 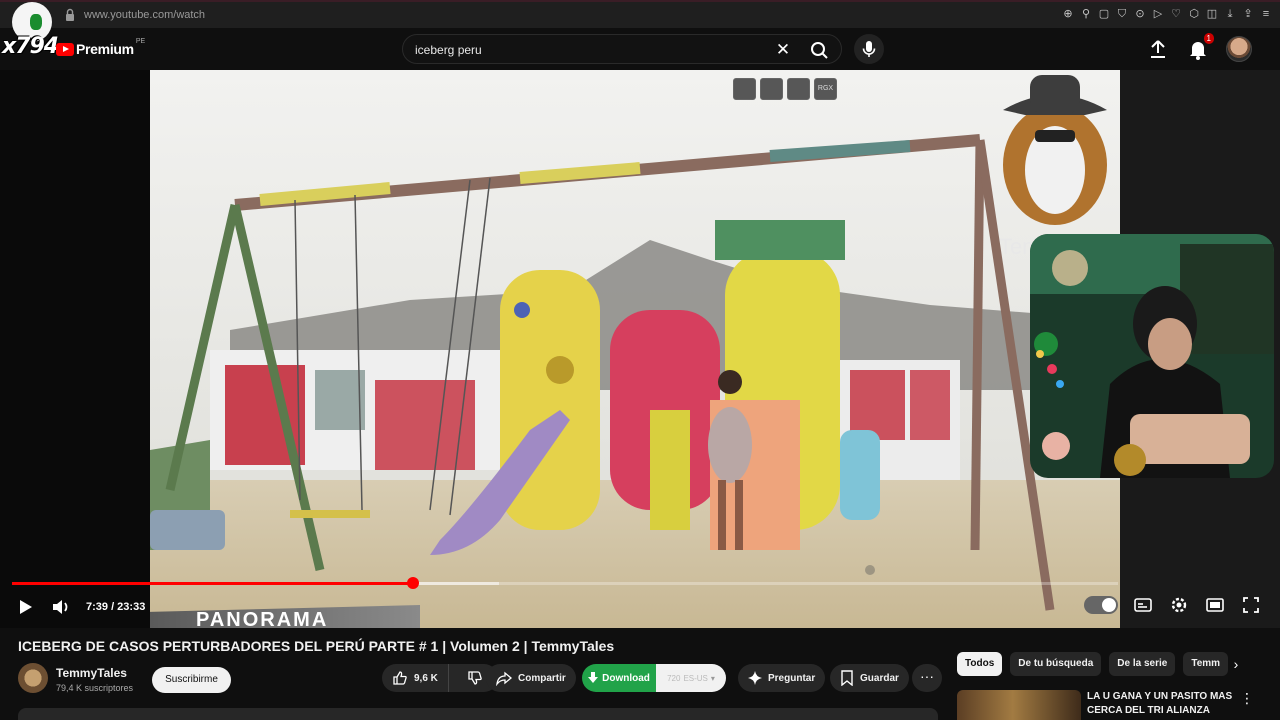 I want to click on time-display: 7:39 / 23:33, so click(x=116, y=607).